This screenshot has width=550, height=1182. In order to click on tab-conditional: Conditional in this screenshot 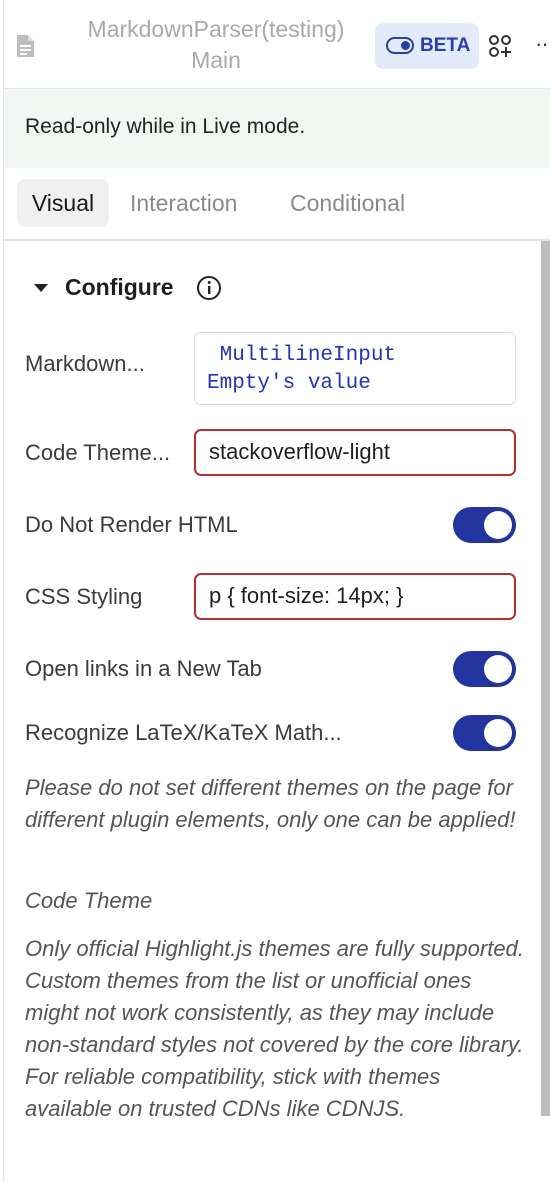, I will do `click(347, 203)`.